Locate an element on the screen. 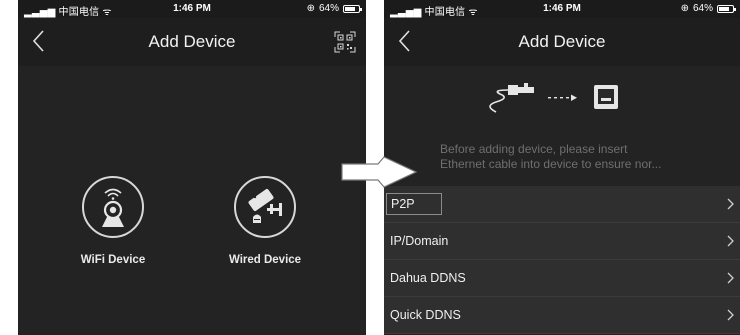  ethernet-illustration is located at coordinates (553, 98).